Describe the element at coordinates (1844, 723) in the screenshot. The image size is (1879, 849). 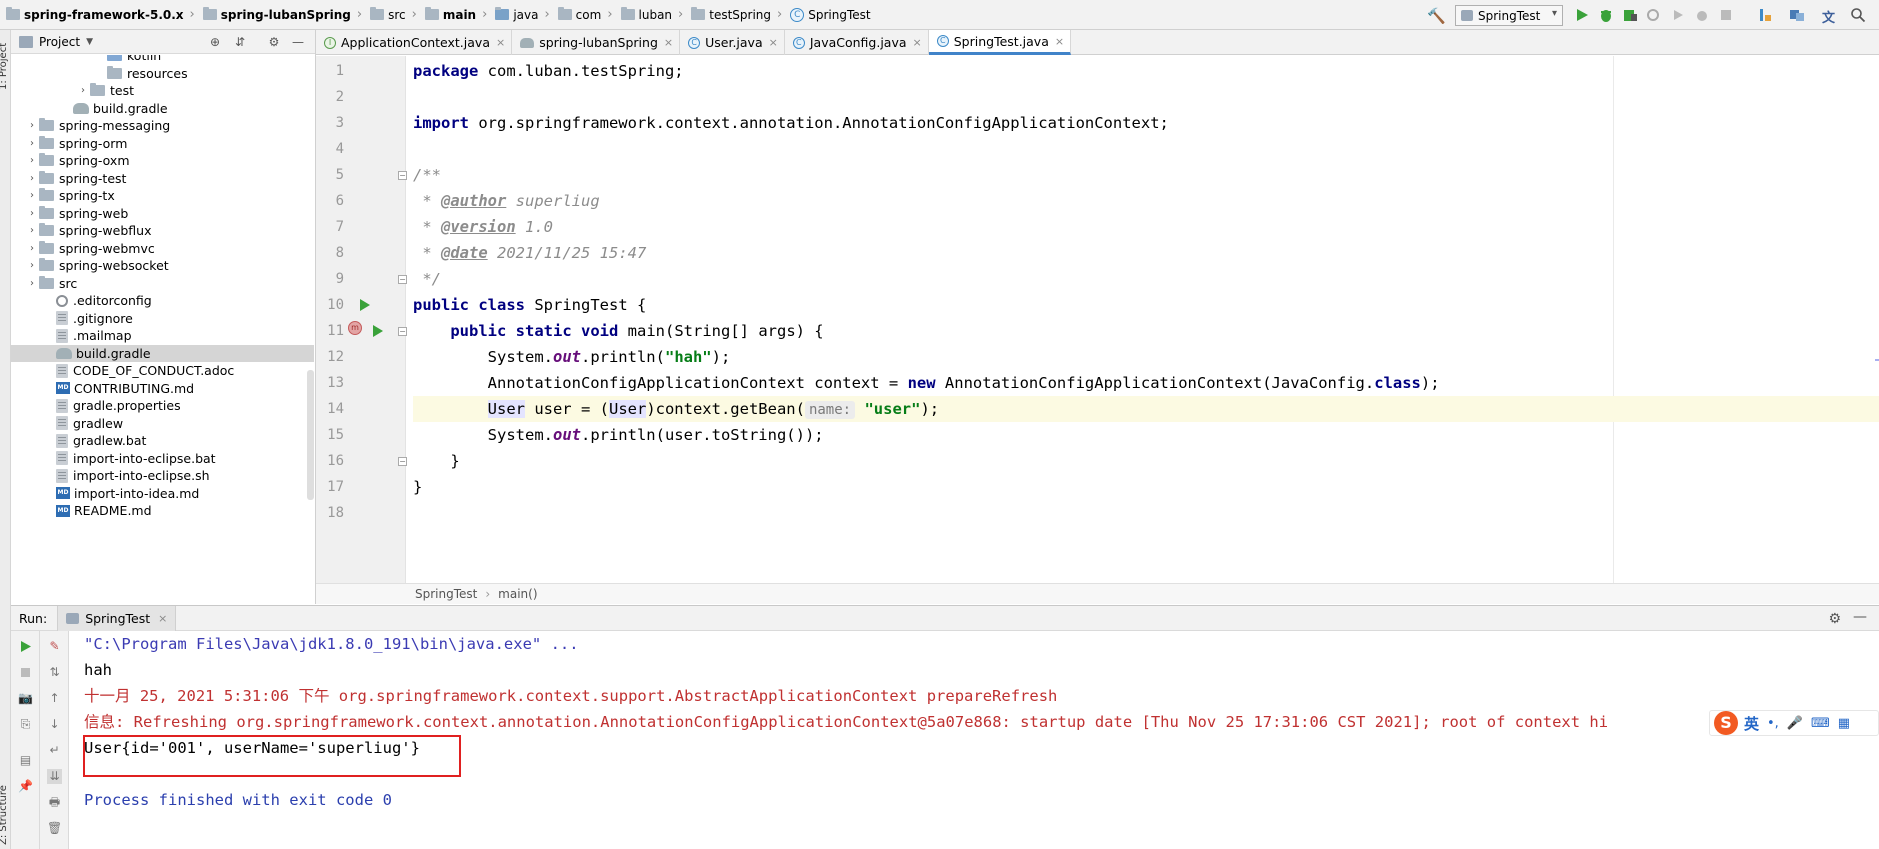
I see `toolbox-grid-icon: ▦` at that location.